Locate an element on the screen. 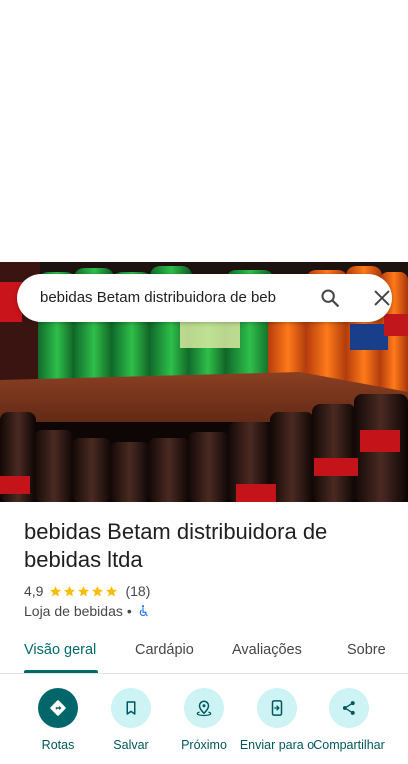  search-bar: bebidas Betam distribuidora de beb is located at coordinates (204, 298).